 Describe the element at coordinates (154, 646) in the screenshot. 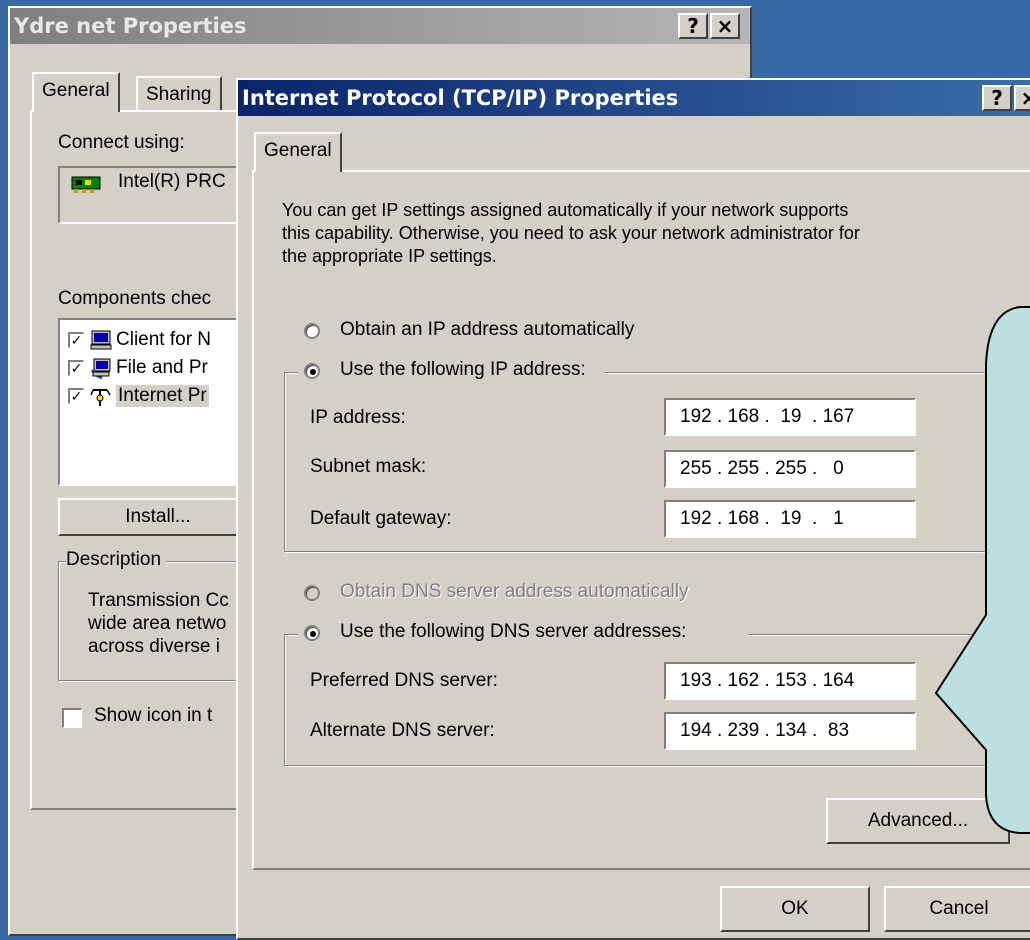

I see `description-line: across diverse i` at that location.